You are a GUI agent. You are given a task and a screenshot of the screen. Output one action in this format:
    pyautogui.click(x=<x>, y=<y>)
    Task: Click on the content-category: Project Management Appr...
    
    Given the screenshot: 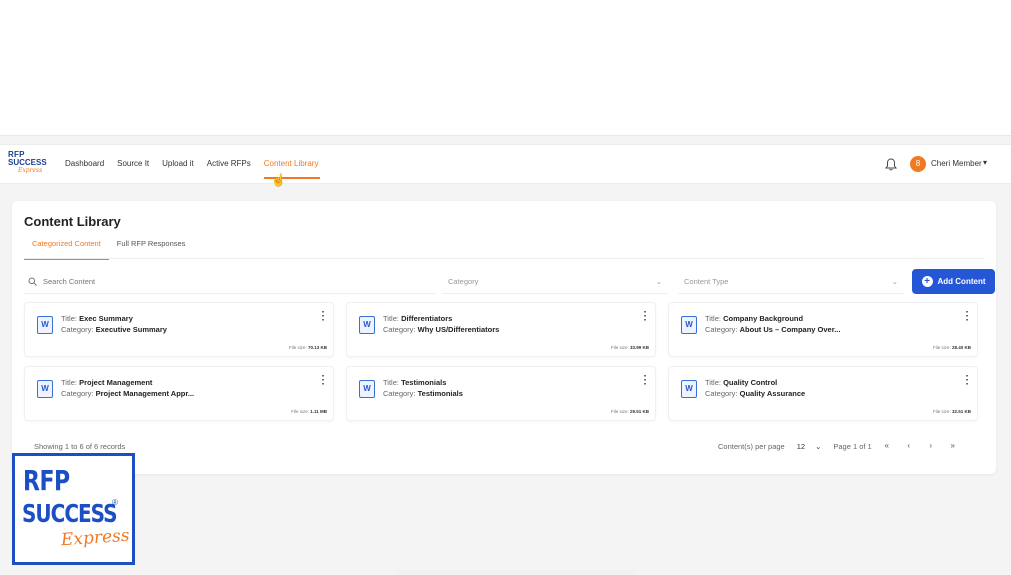 What is the action you would take?
    pyautogui.click(x=145, y=393)
    